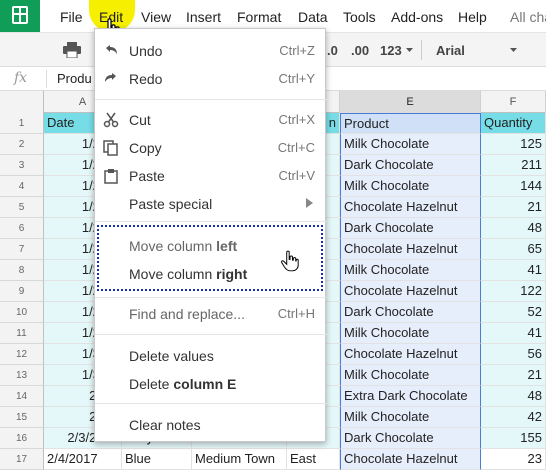 The width and height of the screenshot is (546, 473). Describe the element at coordinates (203, 17) in the screenshot. I see `menu-insert: Insert` at that location.